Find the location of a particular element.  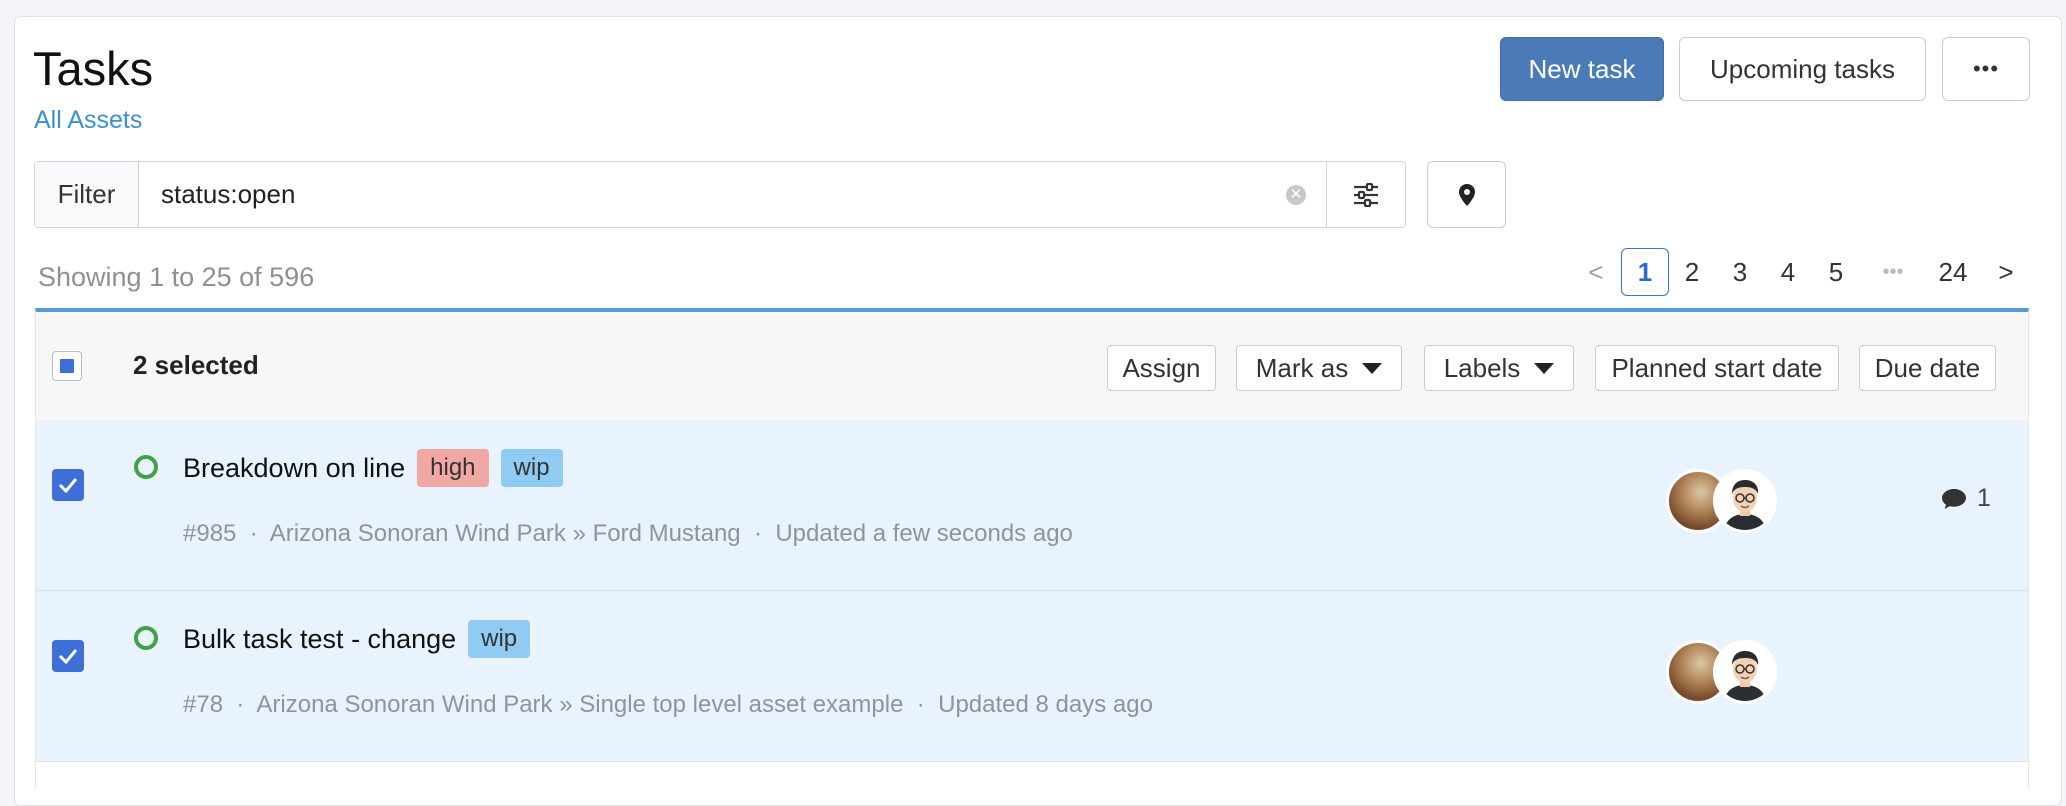

map-pin-icon is located at coordinates (1466, 194).